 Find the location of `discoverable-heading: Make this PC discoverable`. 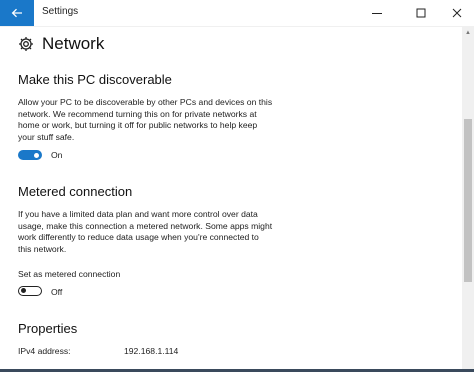

discoverable-heading: Make this PC discoverable is located at coordinates (95, 79).